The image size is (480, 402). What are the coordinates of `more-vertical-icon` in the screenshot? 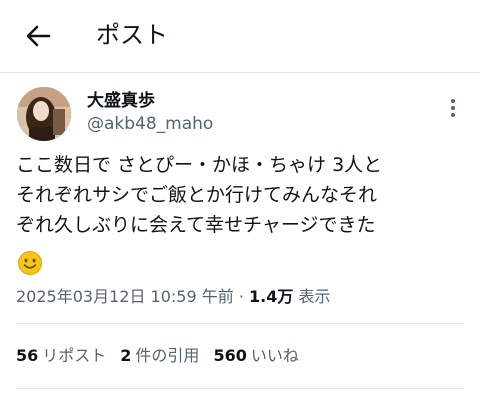 It's located at (453, 108).